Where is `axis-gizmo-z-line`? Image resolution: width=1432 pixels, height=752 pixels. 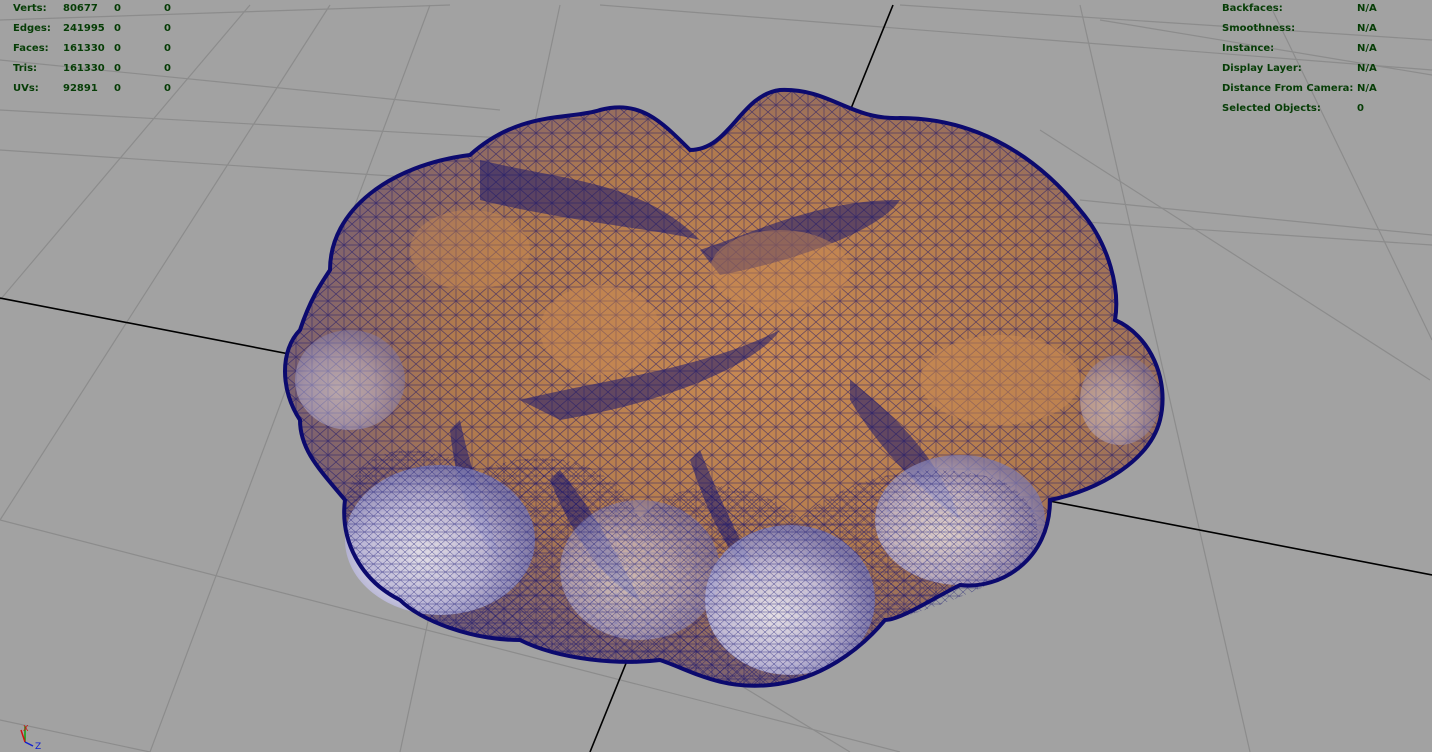
axis-gizmo-z-line is located at coordinates (29, 744).